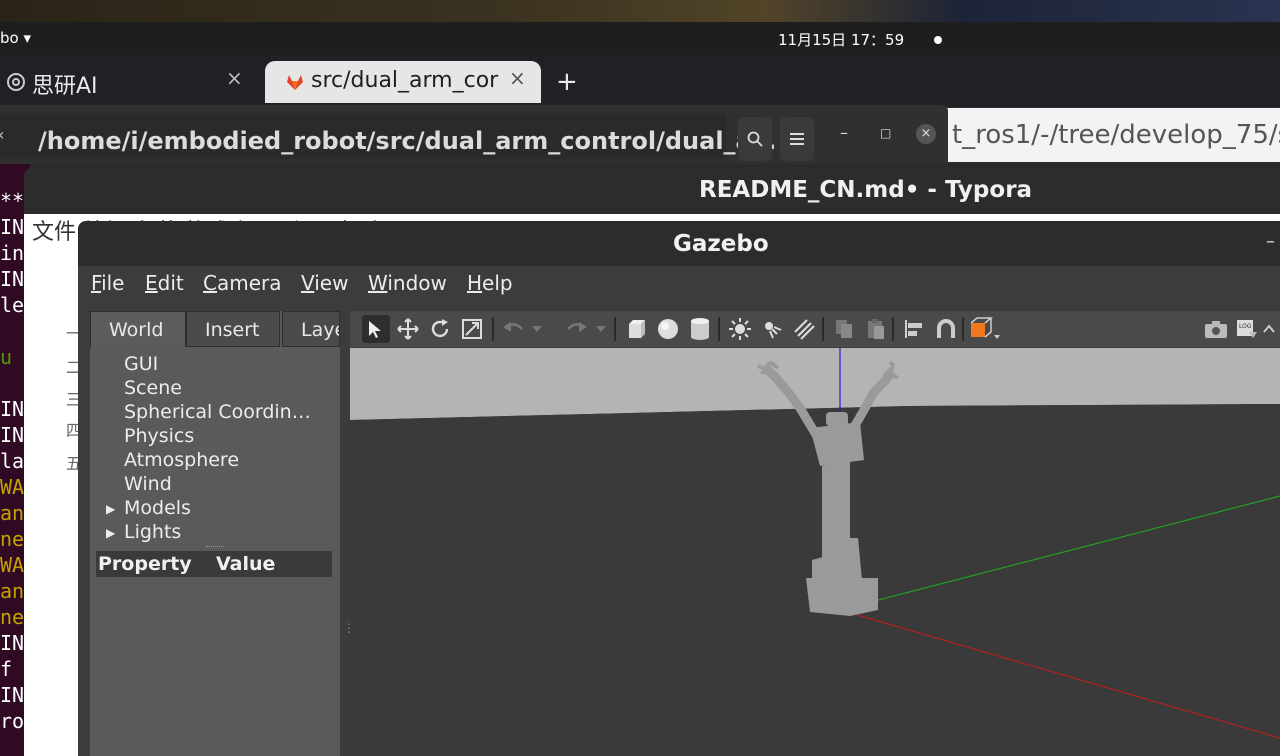 The width and height of the screenshot is (1280, 756). Describe the element at coordinates (2, 134) in the screenshot. I see `path-back-icon: ‹` at that location.